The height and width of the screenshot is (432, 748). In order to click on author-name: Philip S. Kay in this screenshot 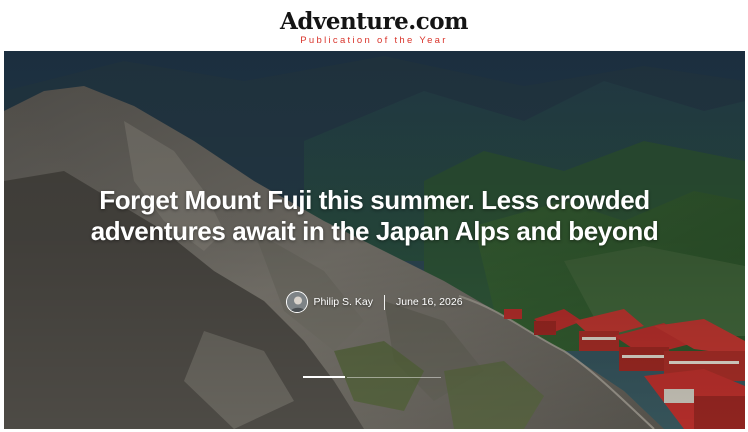, I will do `click(343, 302)`.